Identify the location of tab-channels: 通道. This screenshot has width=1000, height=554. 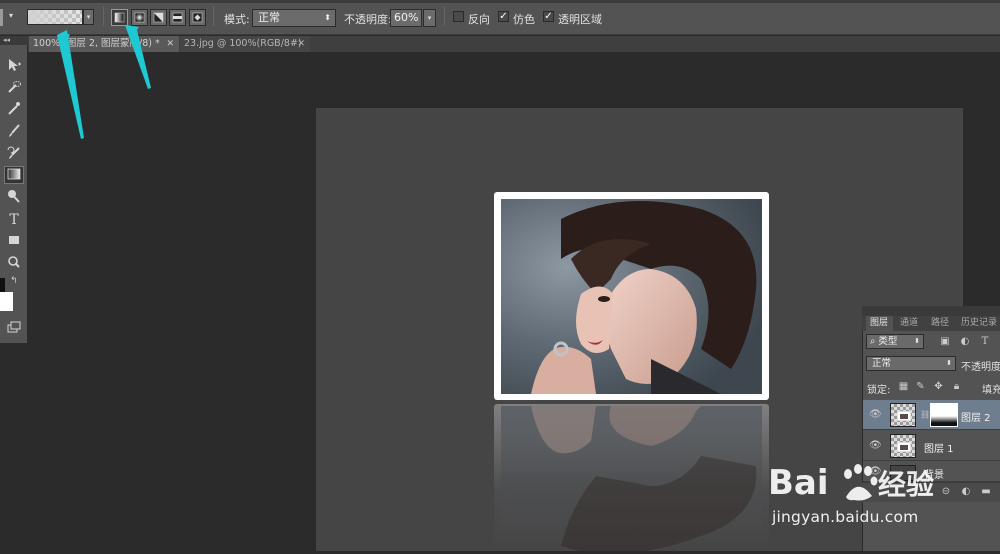
(911, 323).